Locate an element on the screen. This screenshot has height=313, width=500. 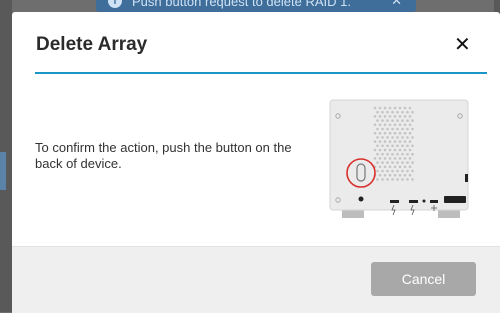
close-icon: ✕ is located at coordinates (462, 45).